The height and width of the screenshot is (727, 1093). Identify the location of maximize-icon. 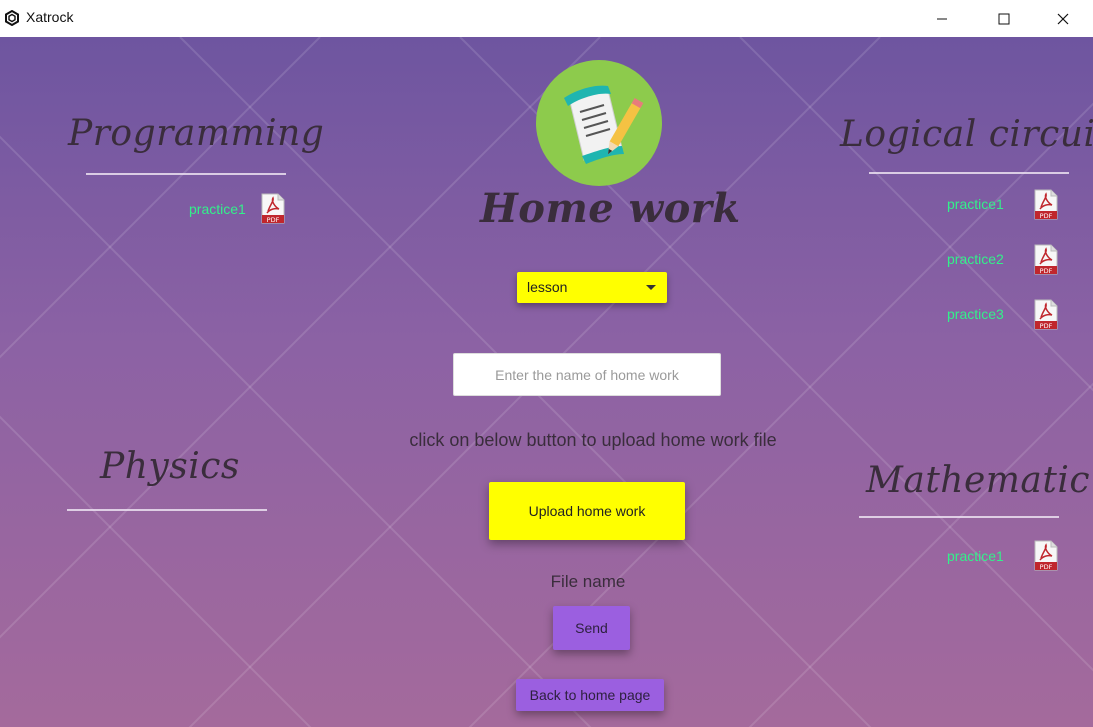
(1004, 18).